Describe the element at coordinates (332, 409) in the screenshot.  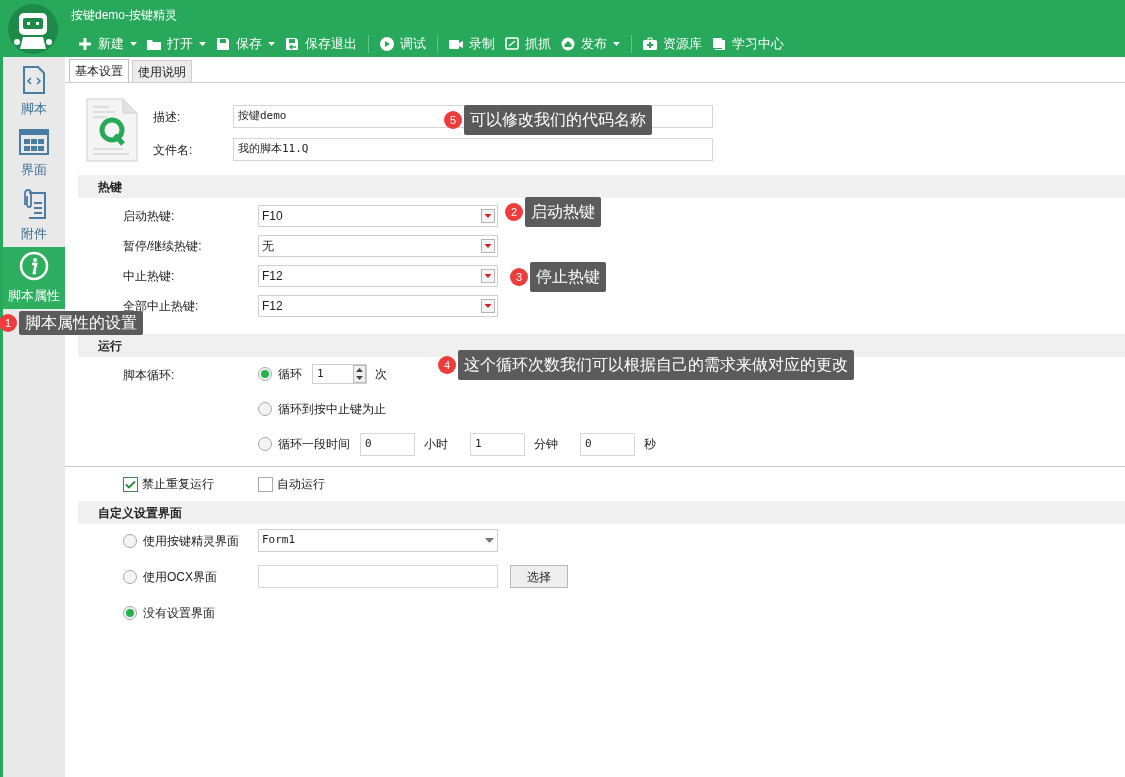
I see `radio-label: 循环到按中止键为止` at that location.